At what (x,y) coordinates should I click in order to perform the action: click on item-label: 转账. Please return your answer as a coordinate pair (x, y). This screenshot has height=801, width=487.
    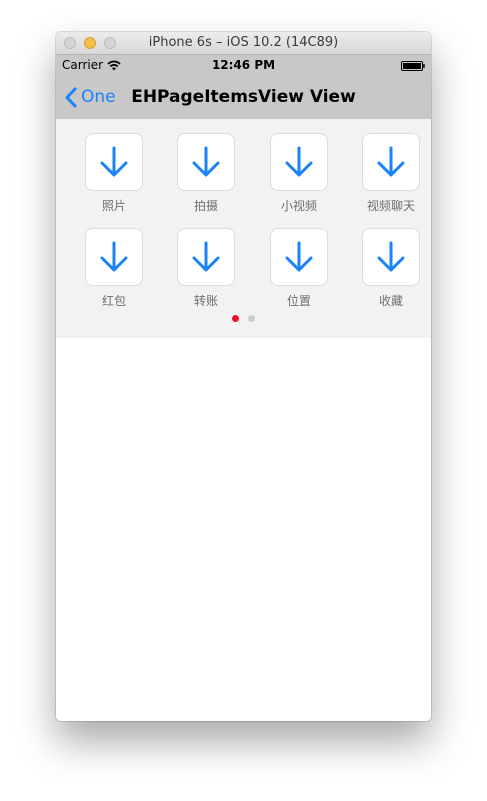
    Looking at the image, I should click on (205, 301).